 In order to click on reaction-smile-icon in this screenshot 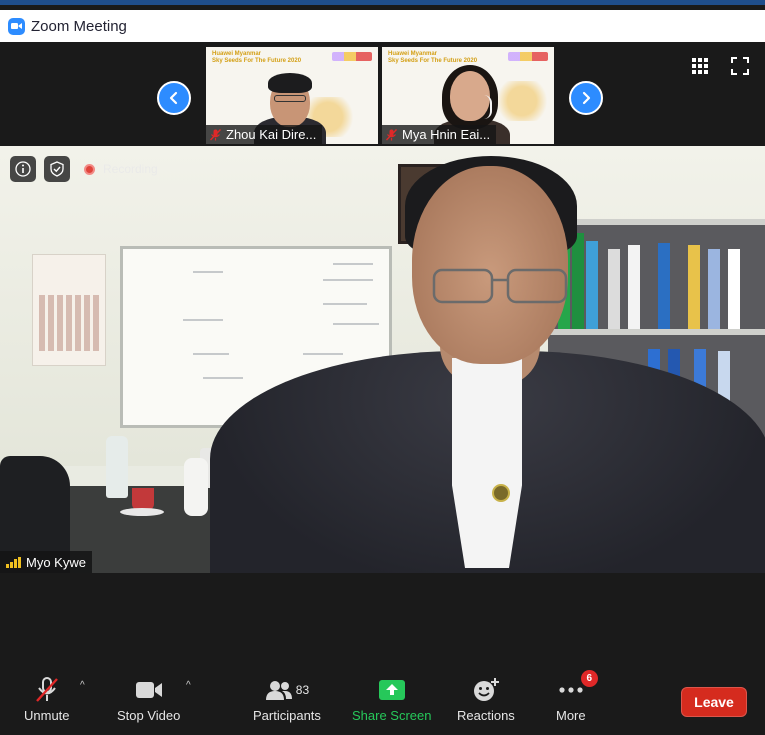, I will do `click(486, 689)`.